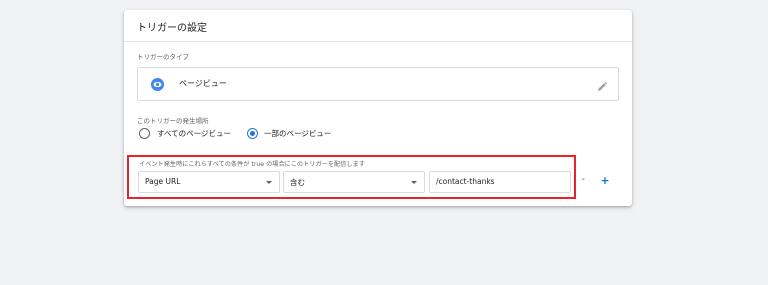  Describe the element at coordinates (252, 133) in the screenshot. I see `radio-button-checked` at that location.